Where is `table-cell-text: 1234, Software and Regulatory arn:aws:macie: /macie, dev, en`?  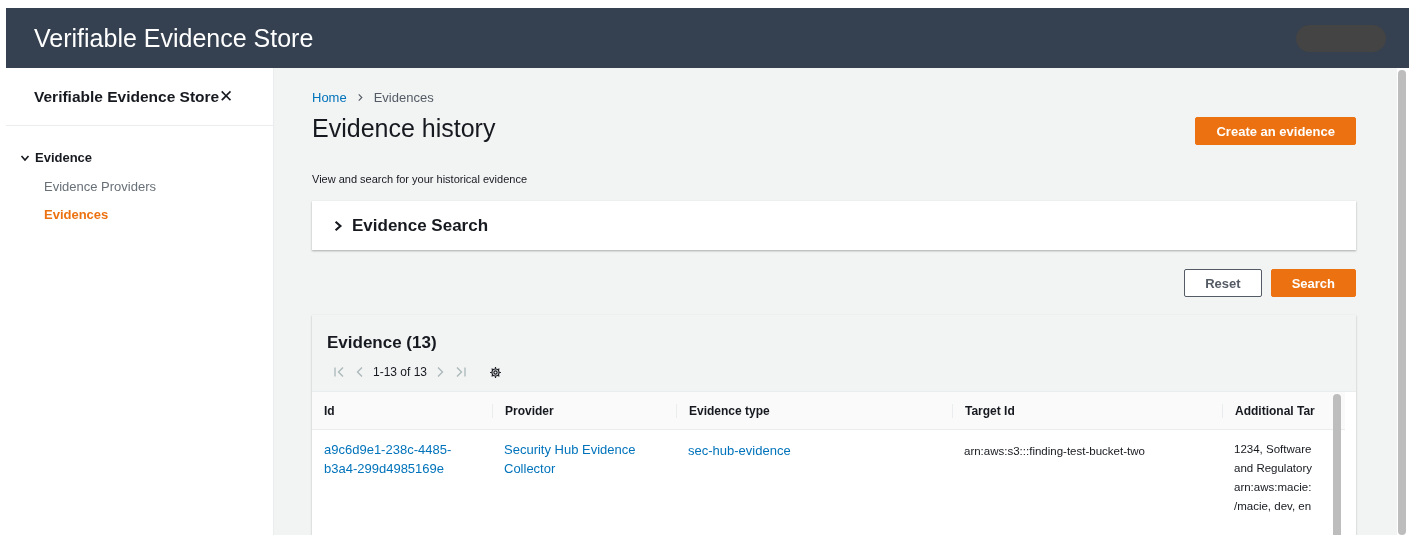
table-cell-text: 1234, Software and Regulatory arn:aws:macie: /macie, dev, en is located at coordinates (1273, 478).